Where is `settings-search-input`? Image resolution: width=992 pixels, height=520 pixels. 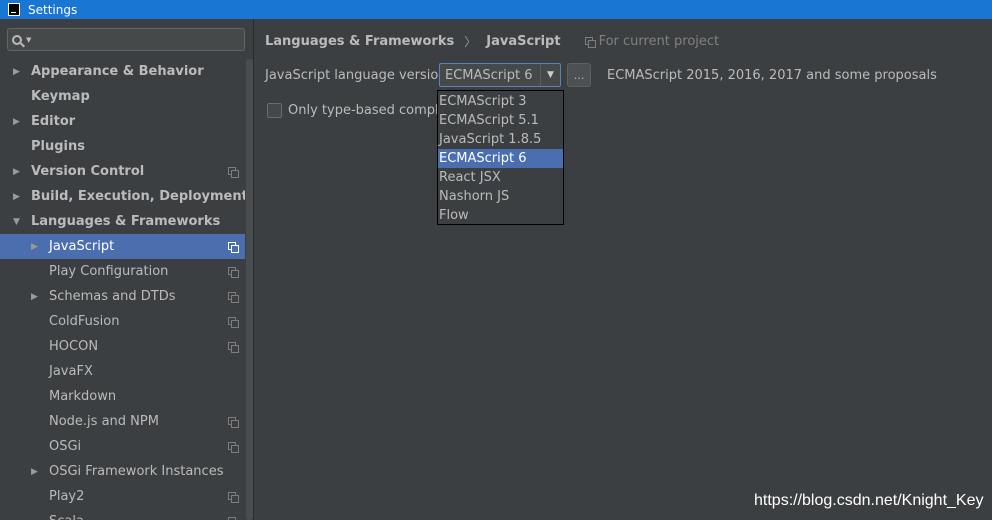
settings-search-input is located at coordinates (137, 39).